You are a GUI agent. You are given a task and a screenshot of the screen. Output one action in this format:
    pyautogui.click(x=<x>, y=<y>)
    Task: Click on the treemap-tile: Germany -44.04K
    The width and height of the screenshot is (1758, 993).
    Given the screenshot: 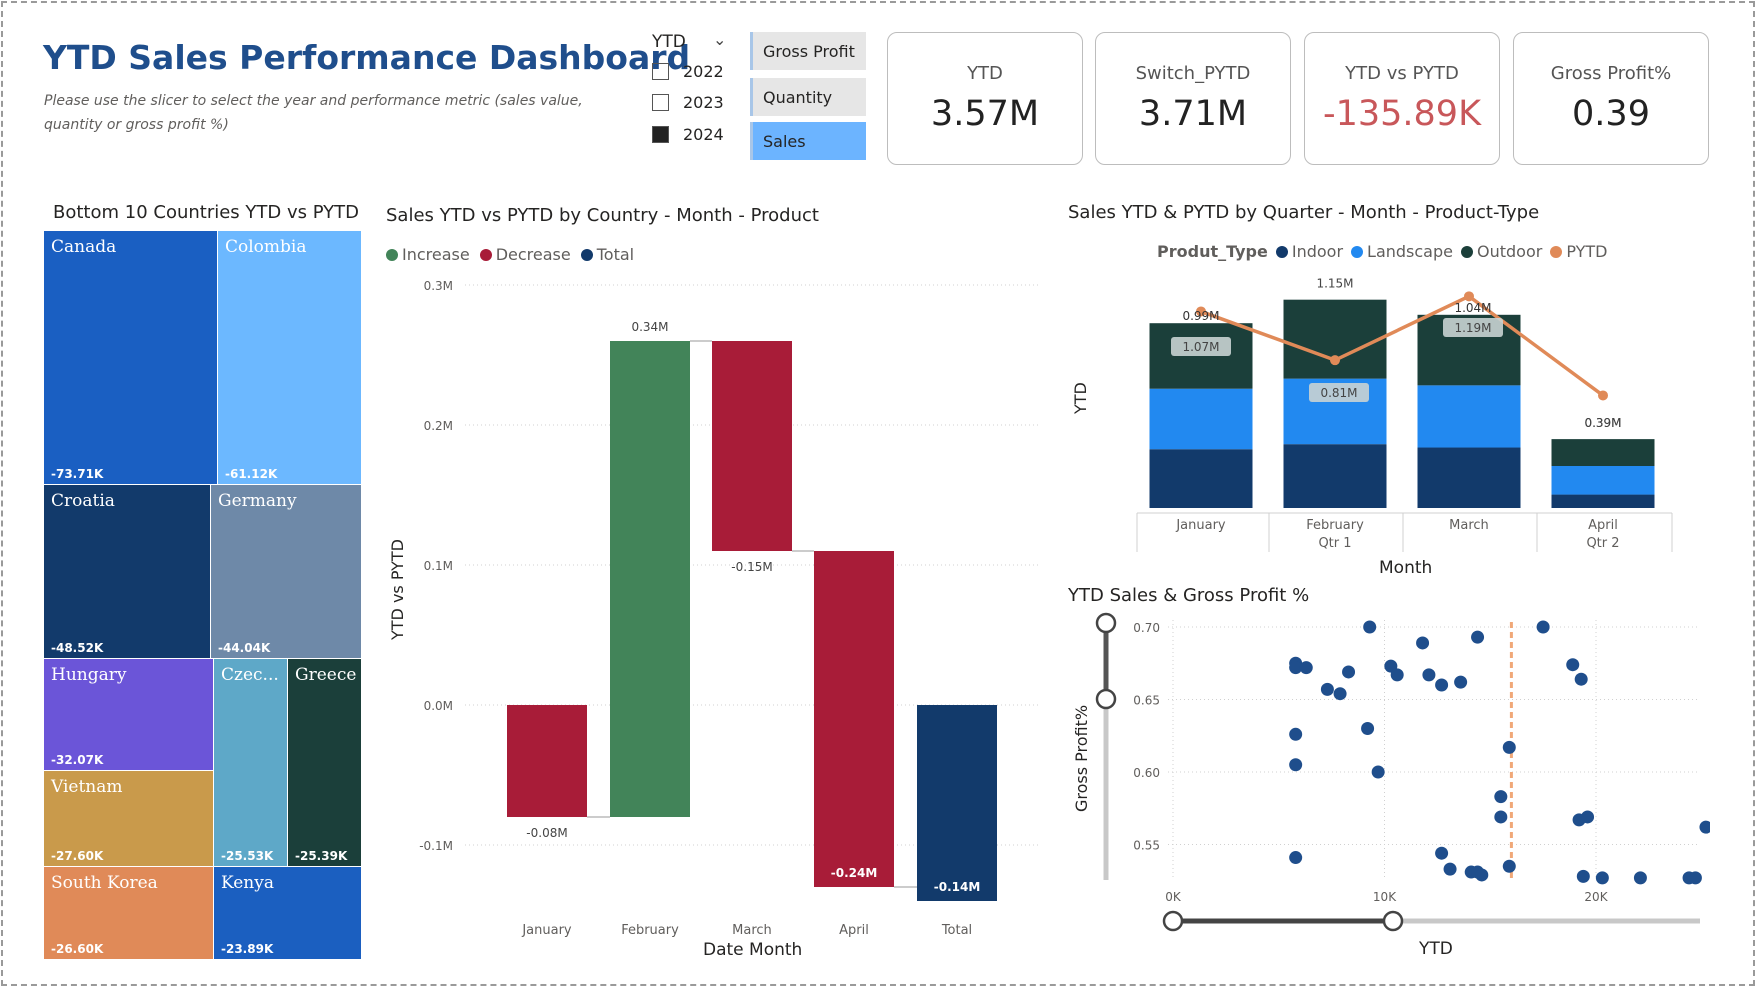 What is the action you would take?
    pyautogui.click(x=286, y=571)
    